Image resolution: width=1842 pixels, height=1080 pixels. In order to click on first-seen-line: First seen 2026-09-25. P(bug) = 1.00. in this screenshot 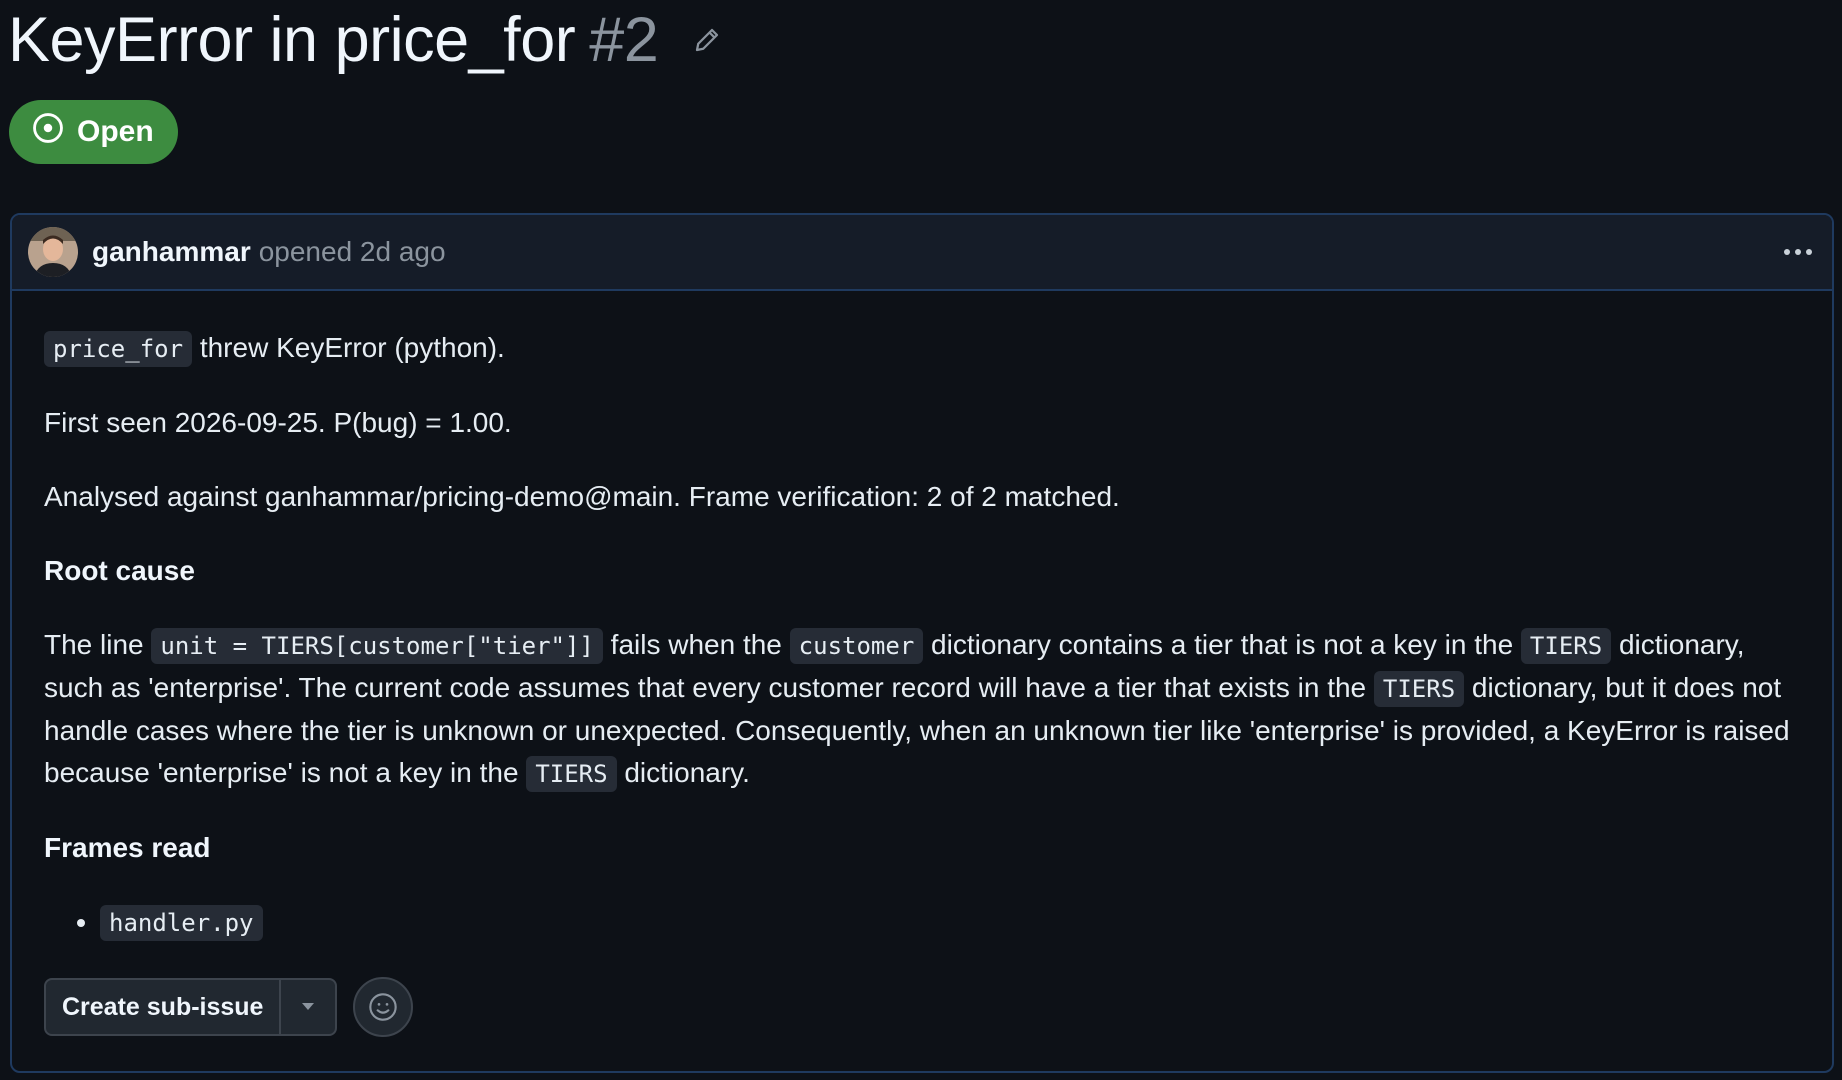, I will do `click(278, 422)`.